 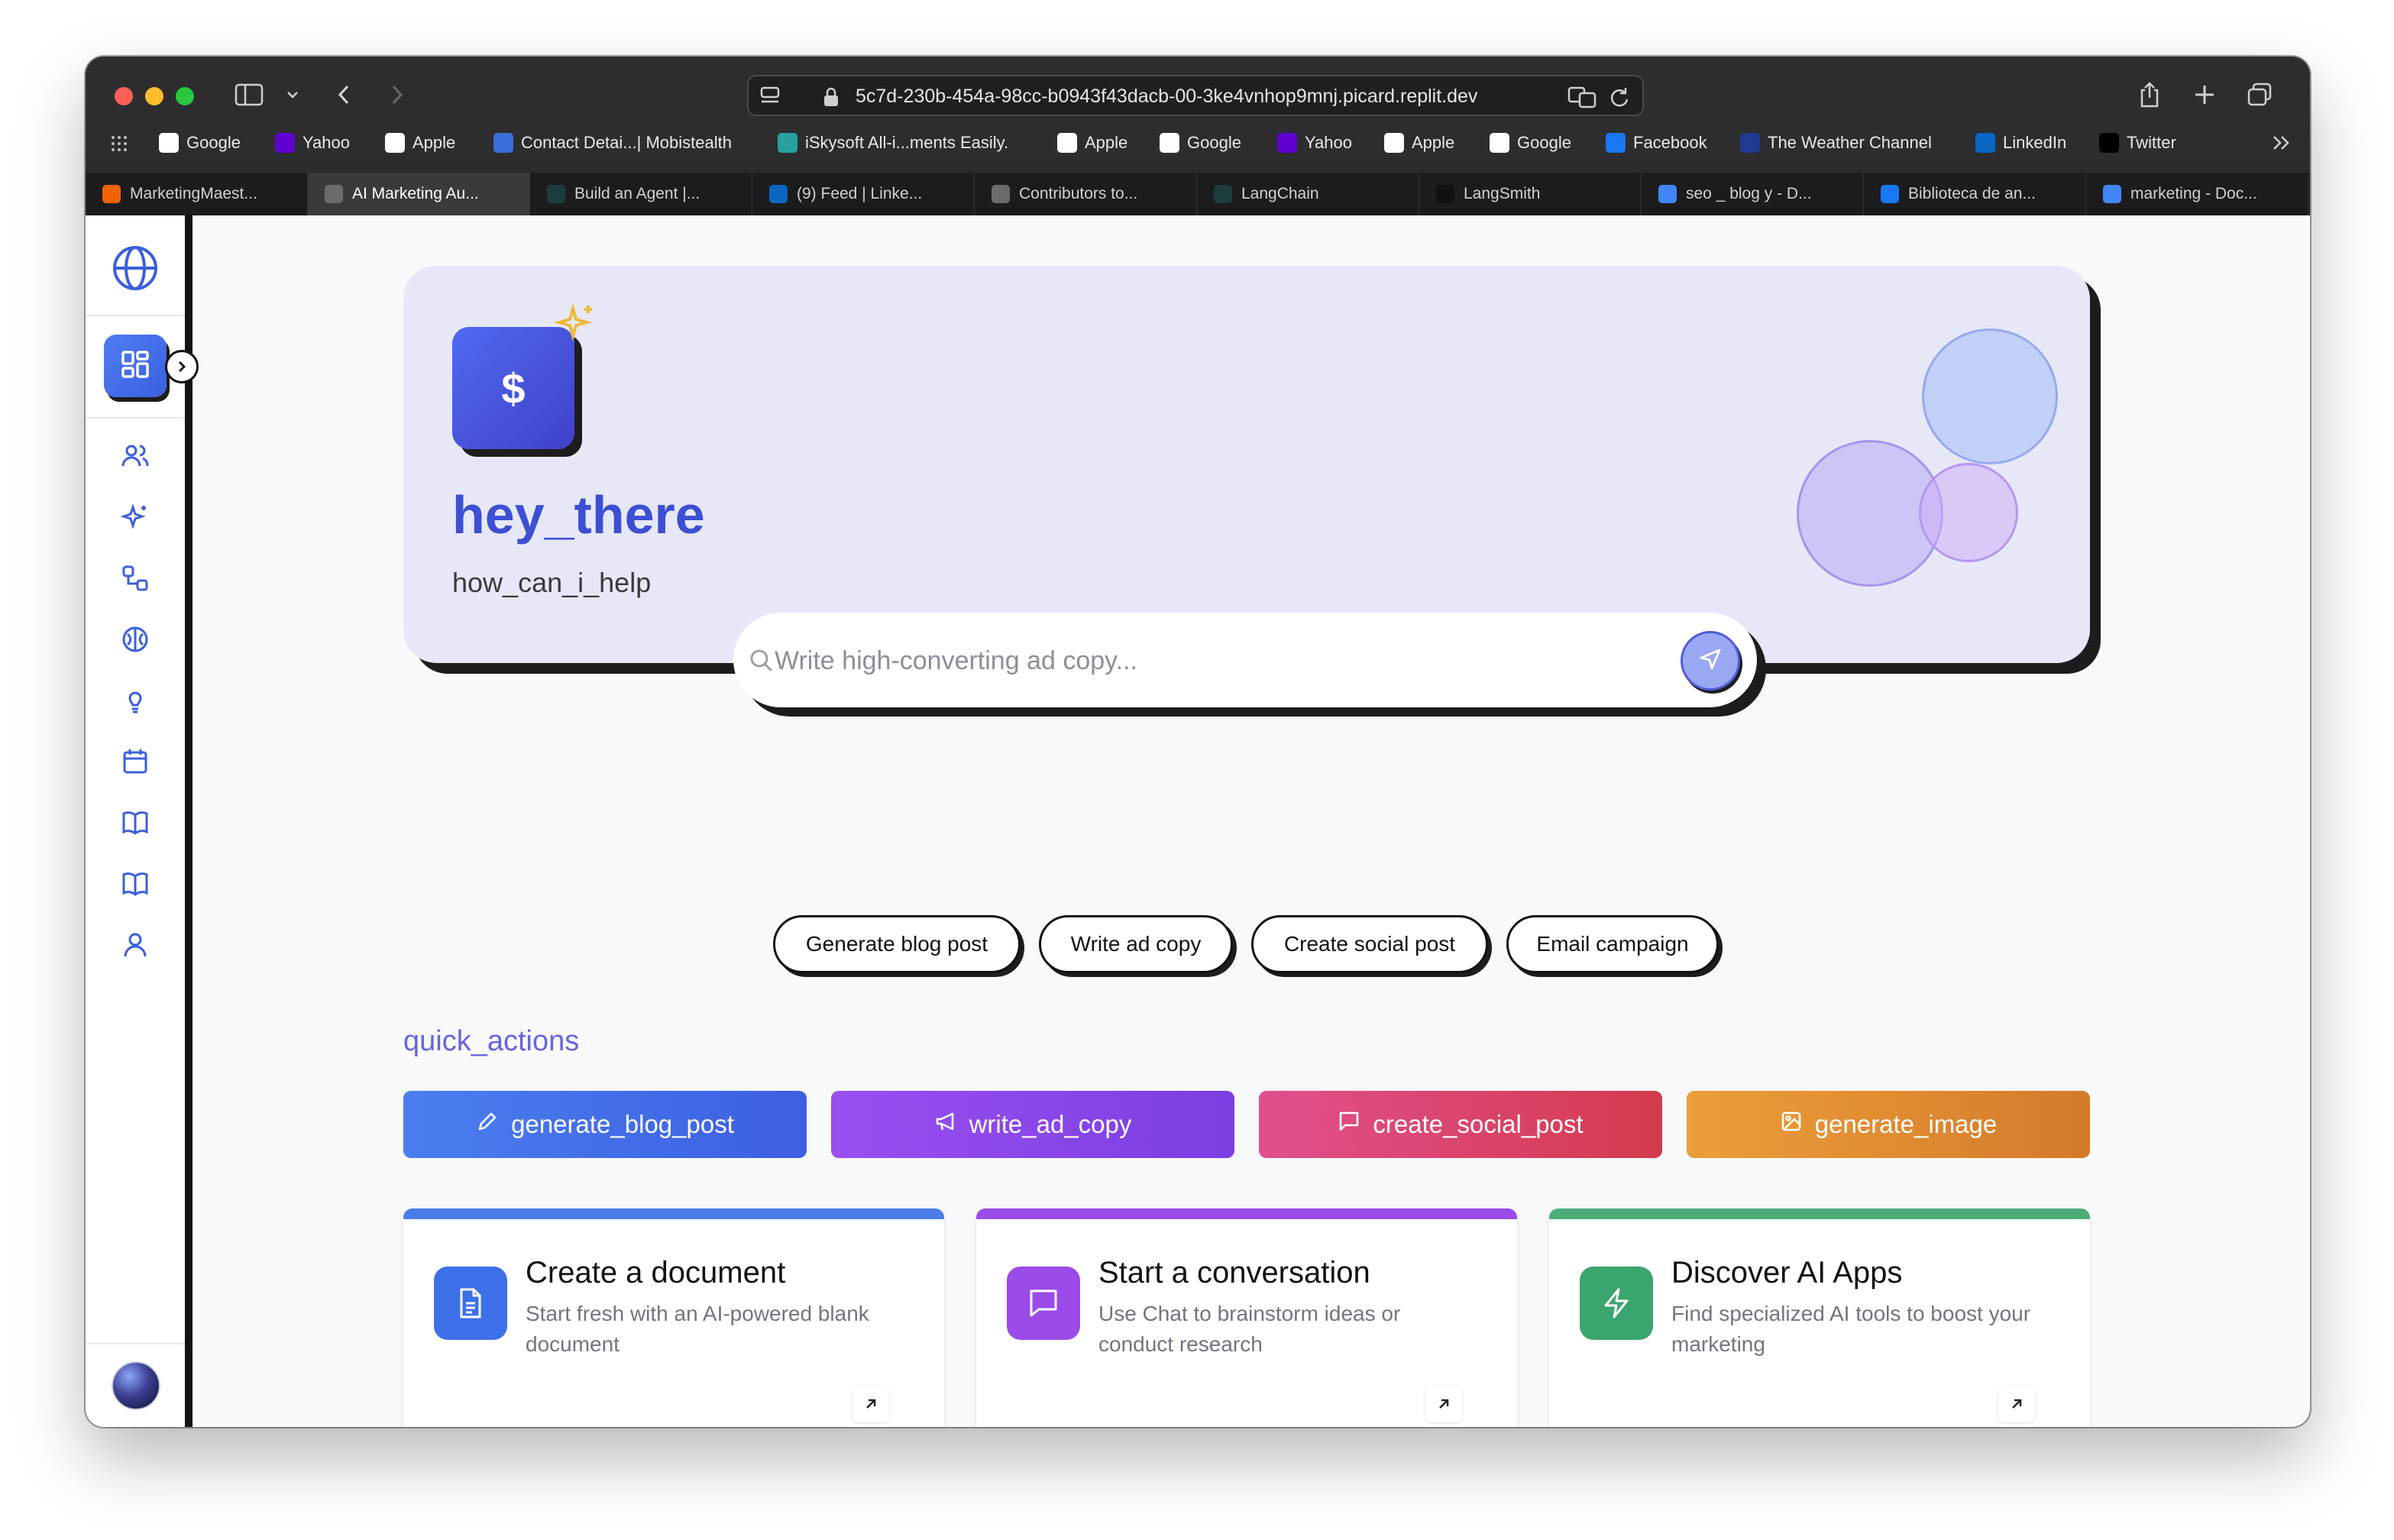 I want to click on send-button, so click(x=1711, y=661).